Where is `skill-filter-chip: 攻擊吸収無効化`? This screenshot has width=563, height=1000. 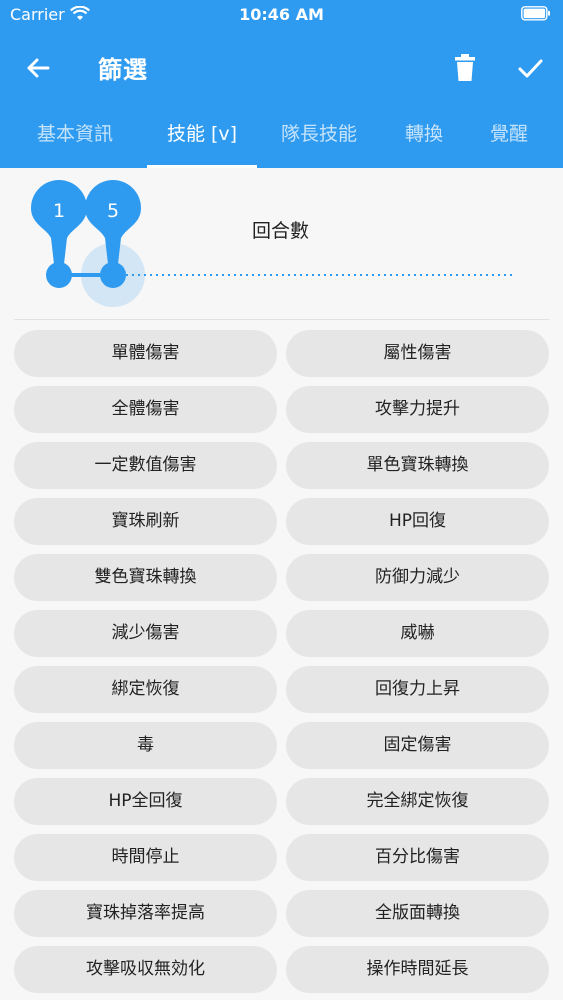 skill-filter-chip: 攻擊吸収無効化 is located at coordinates (145, 969).